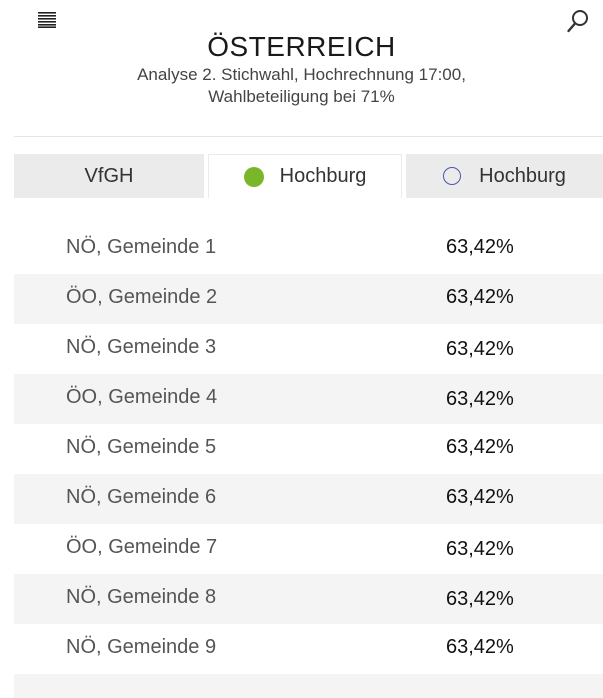  I want to click on municipality-name: NÖ, Gemeinde 9, so click(141, 647).